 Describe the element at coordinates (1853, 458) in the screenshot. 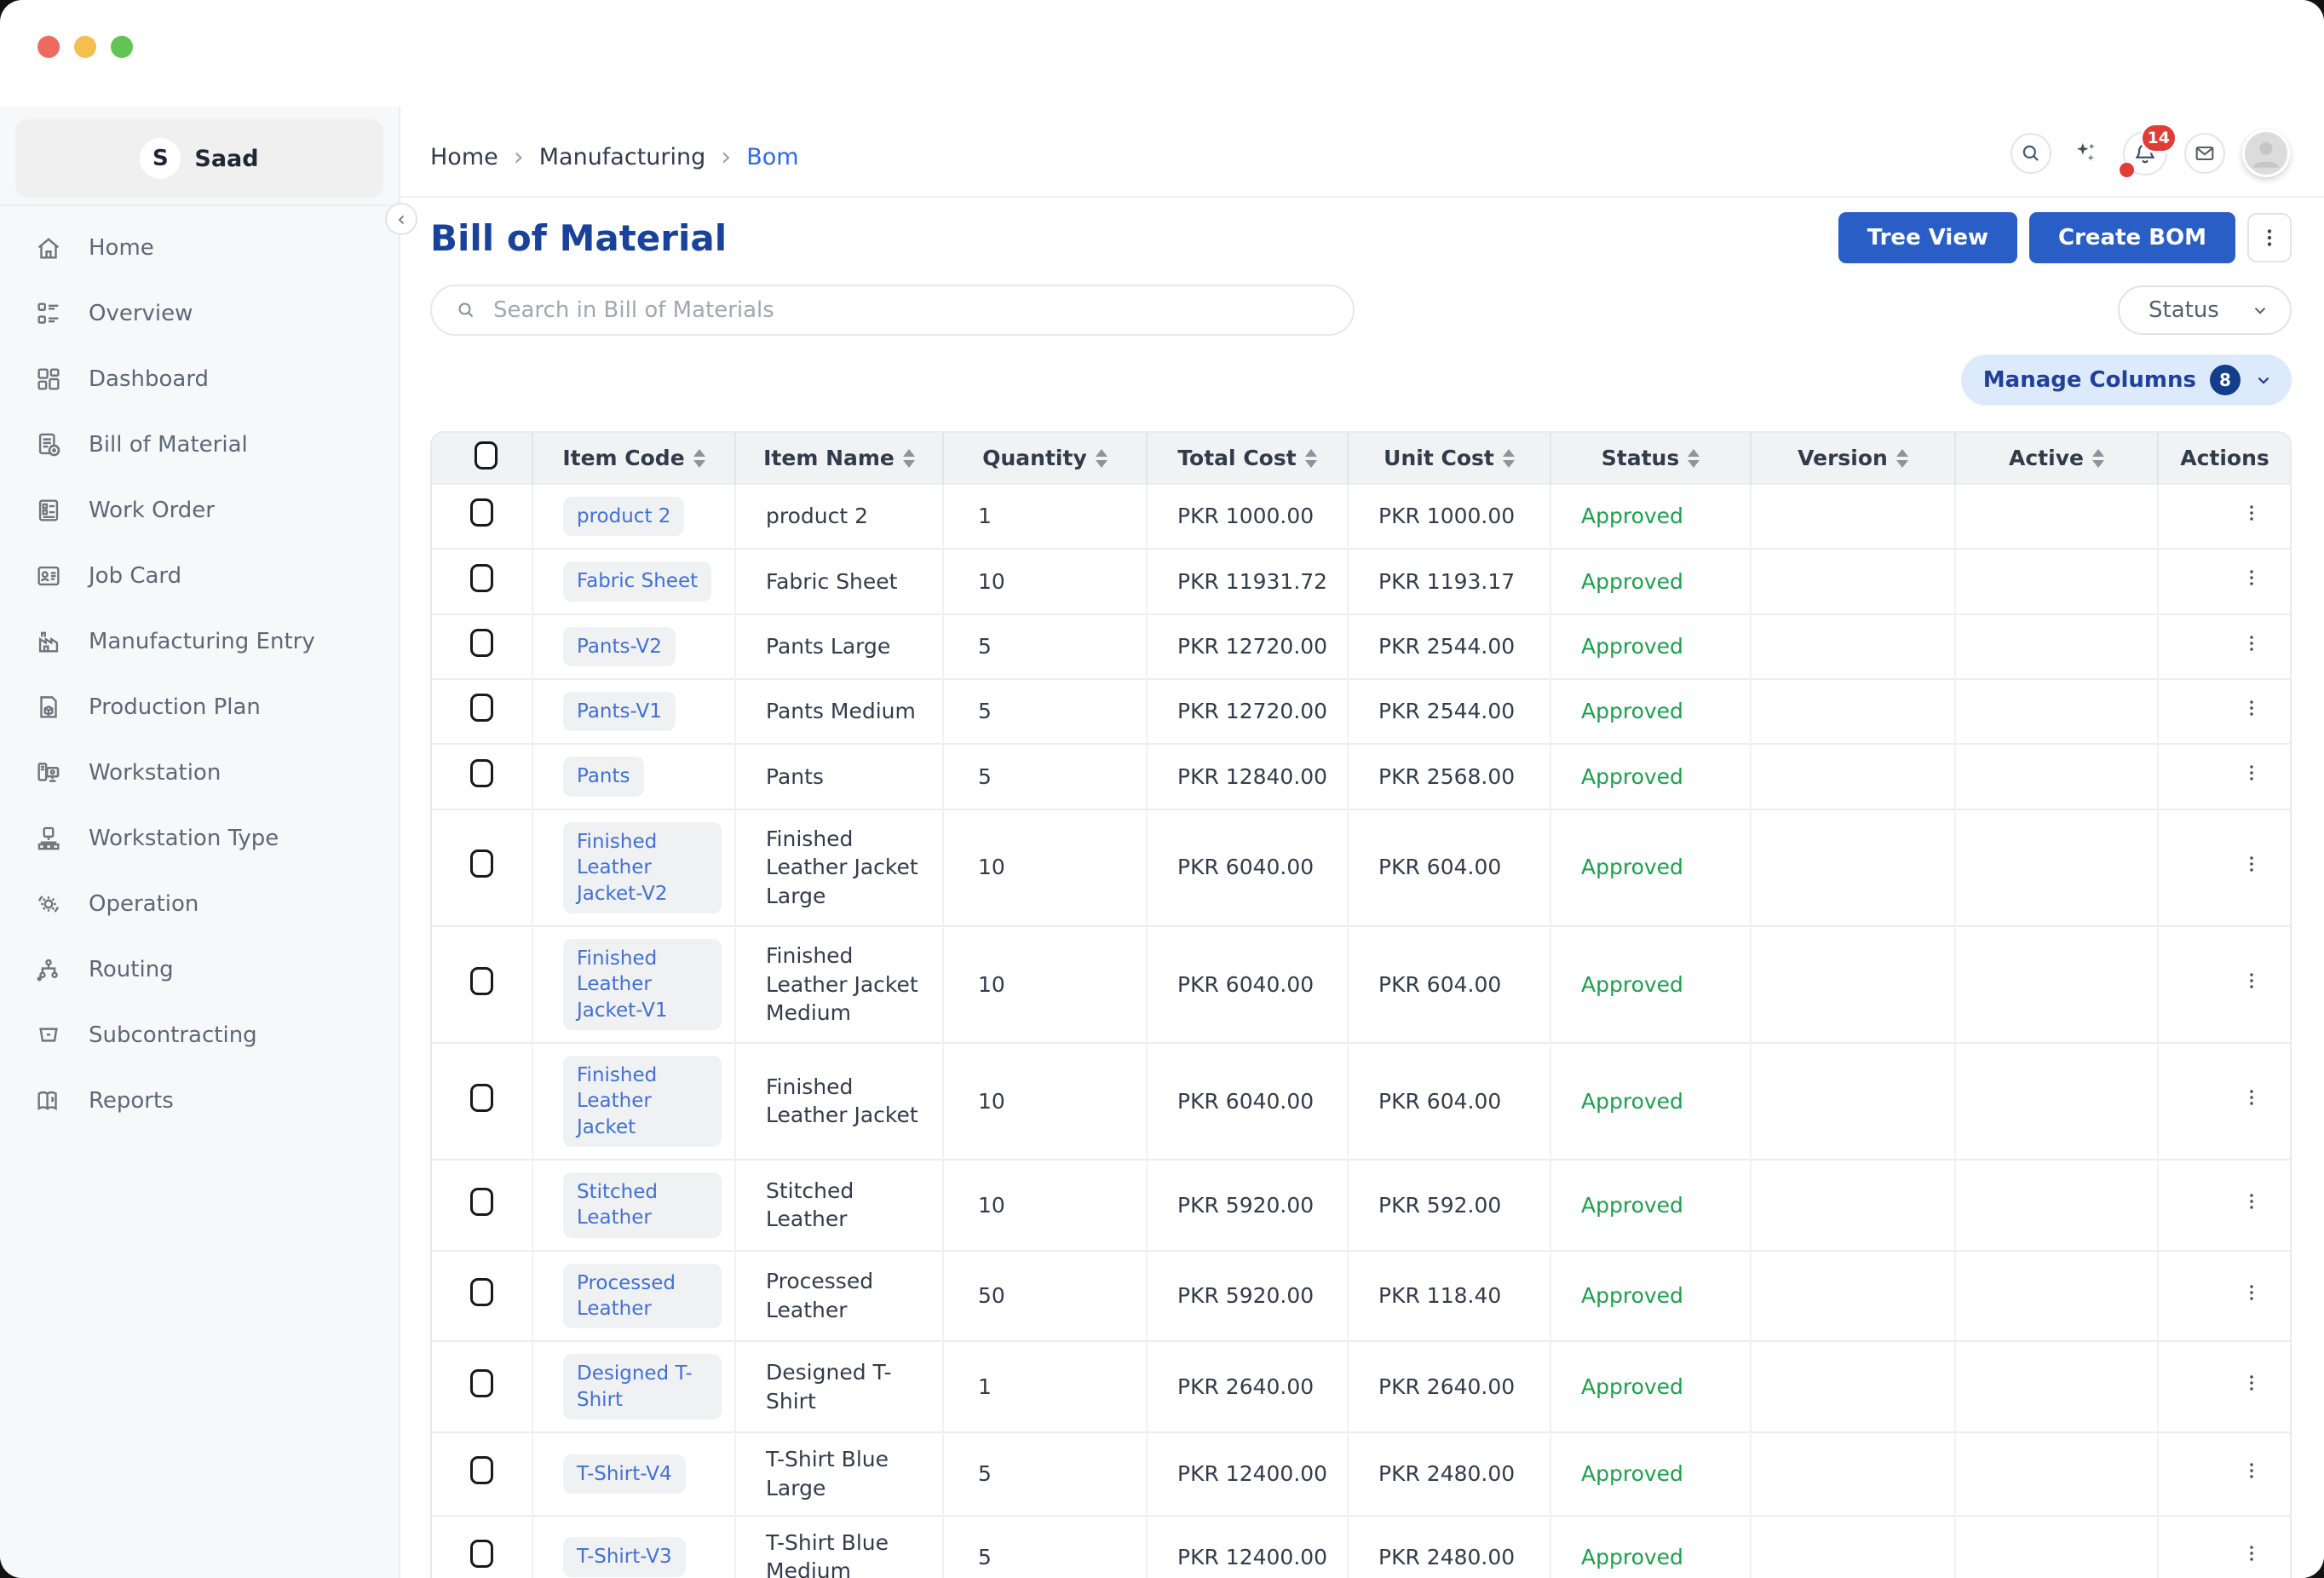

I see `column-header-version: Version` at that location.